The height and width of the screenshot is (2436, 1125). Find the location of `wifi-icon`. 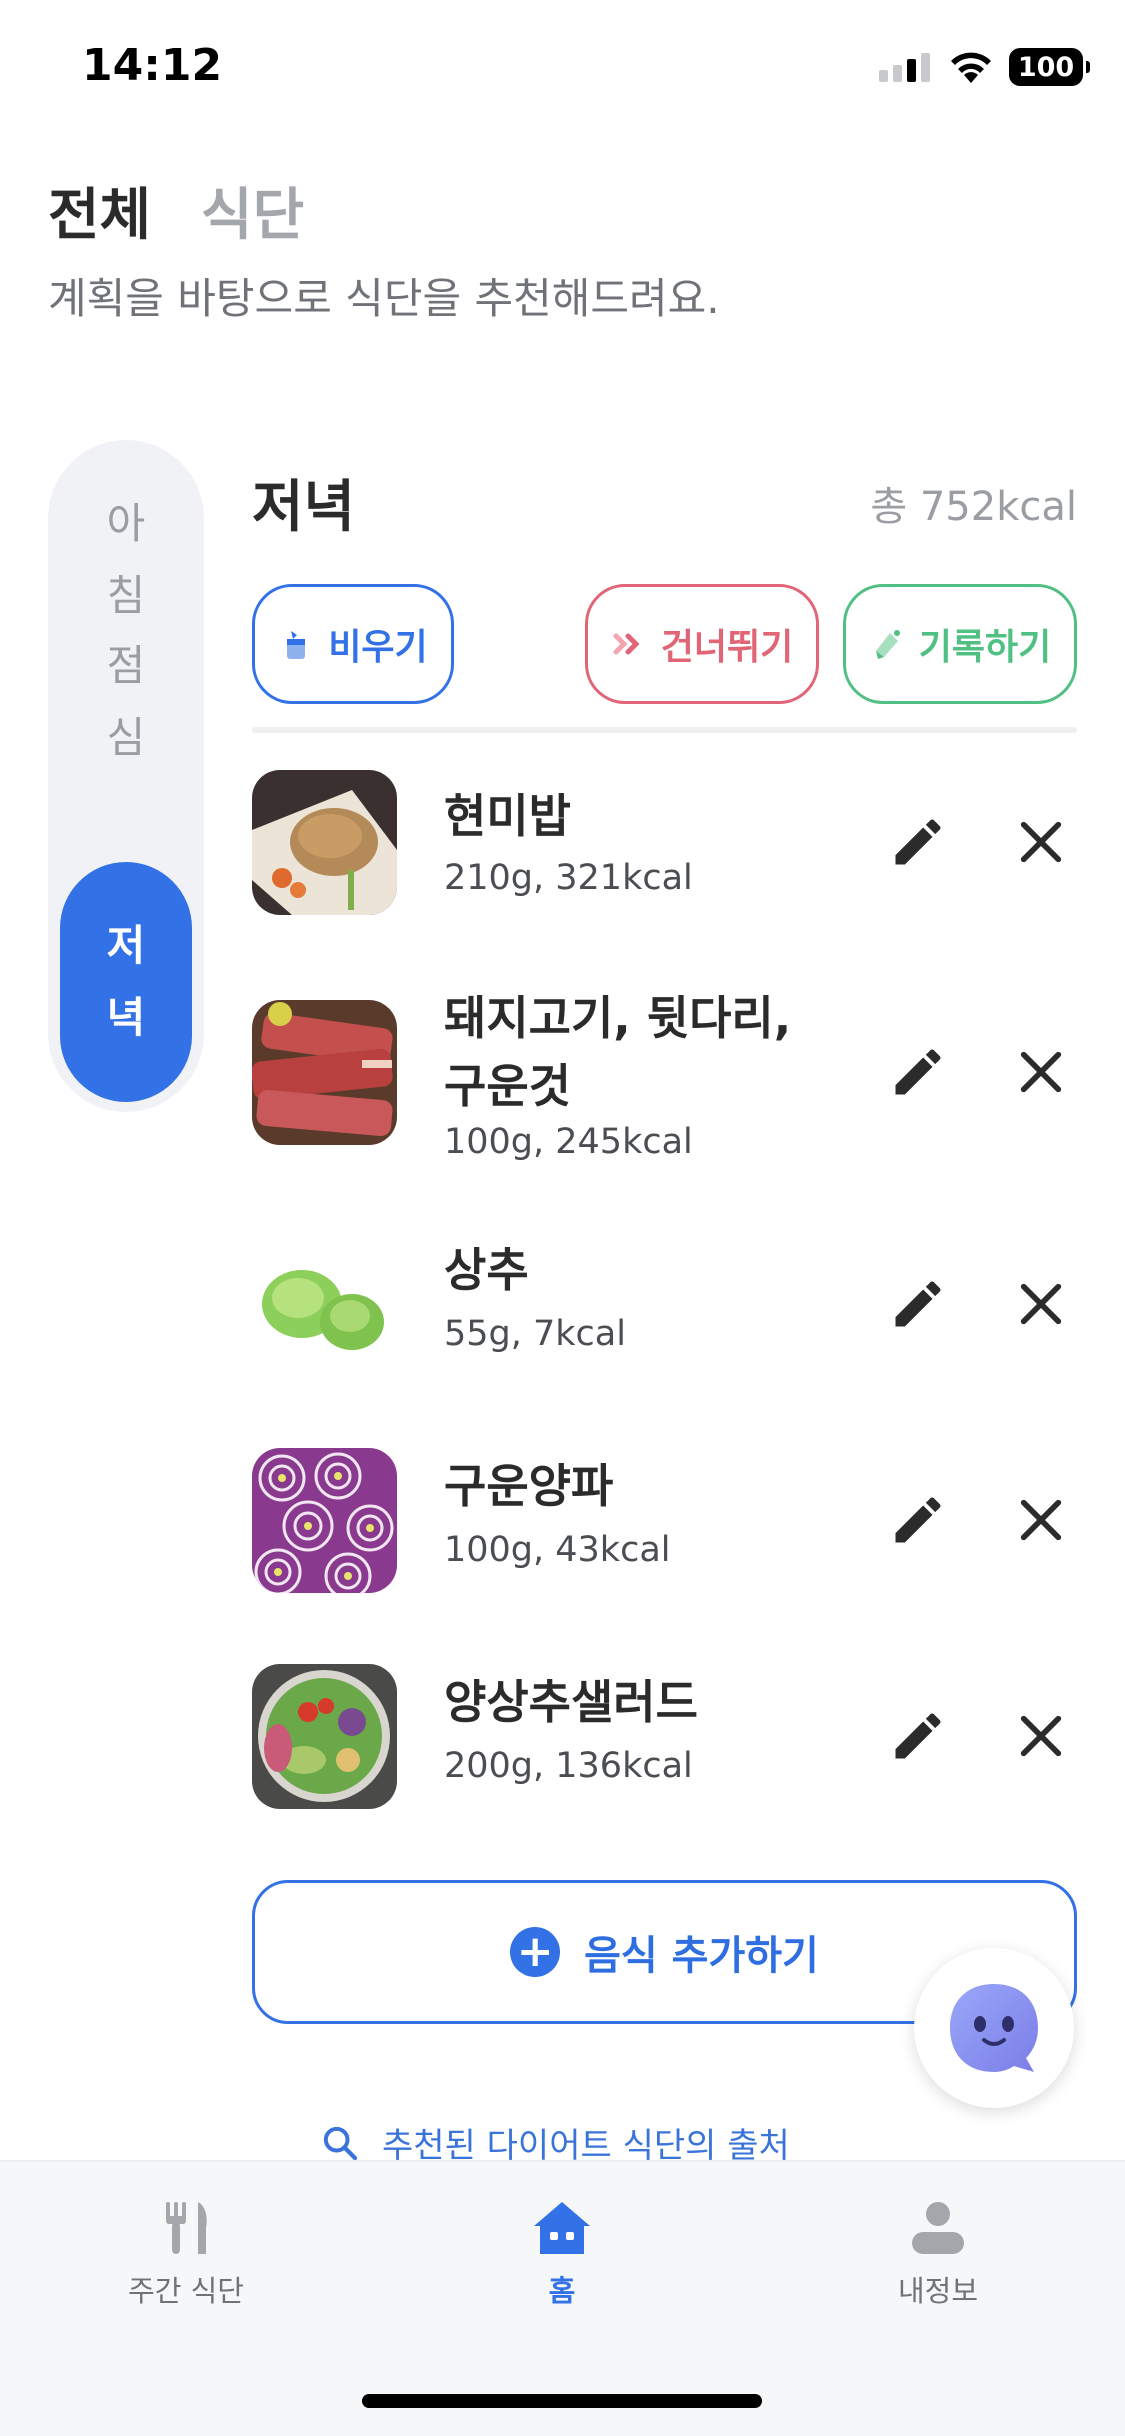

wifi-icon is located at coordinates (971, 67).